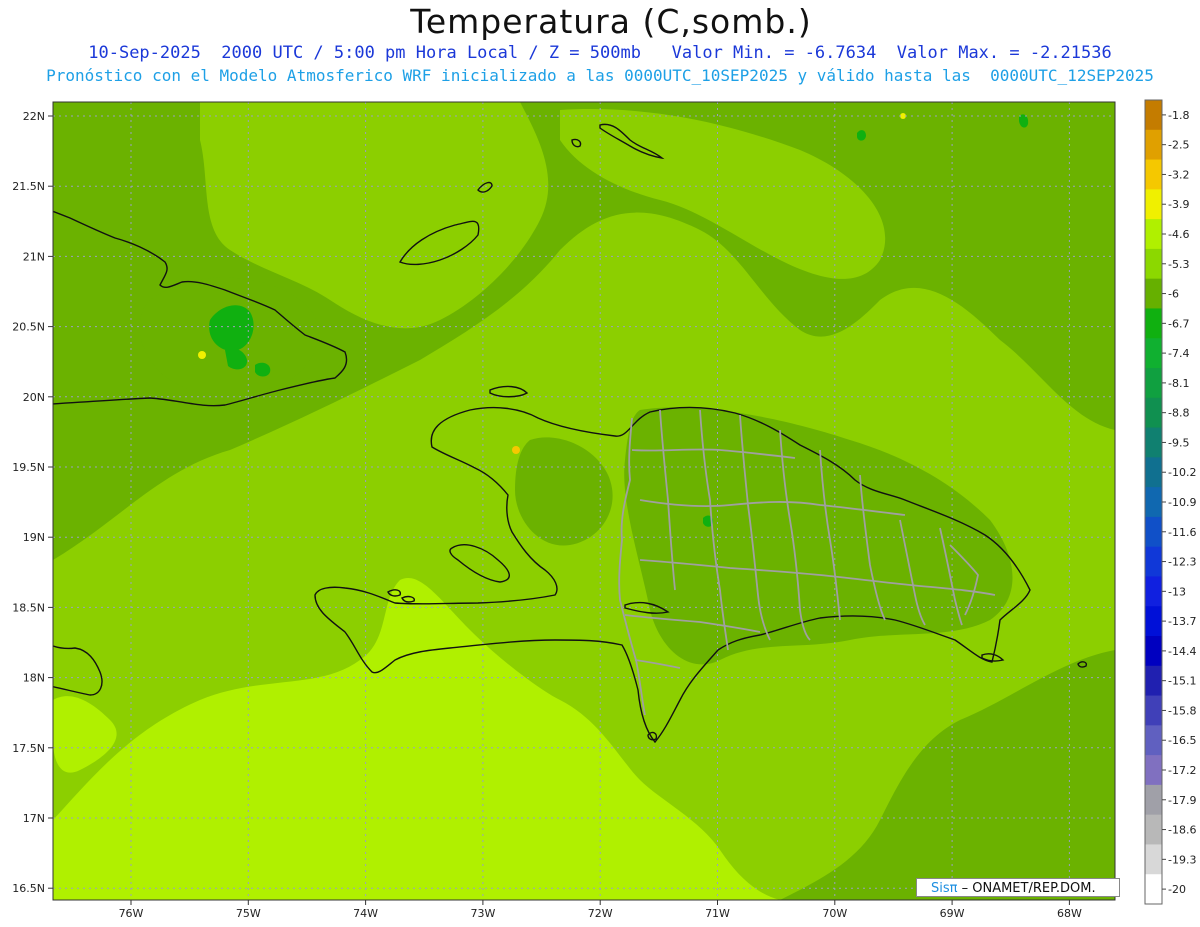 Image resolution: width=1200 pixels, height=927 pixels. Describe the element at coordinates (34, 537) in the screenshot. I see `lat-tick-label: 19N` at that location.